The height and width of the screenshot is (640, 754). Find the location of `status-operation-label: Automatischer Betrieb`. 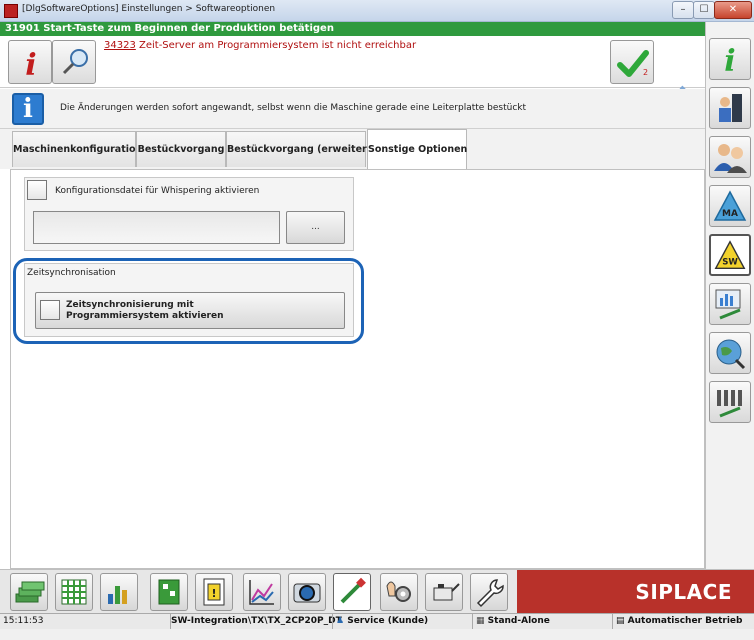

status-operation-label: Automatischer Betrieb is located at coordinates (685, 621).